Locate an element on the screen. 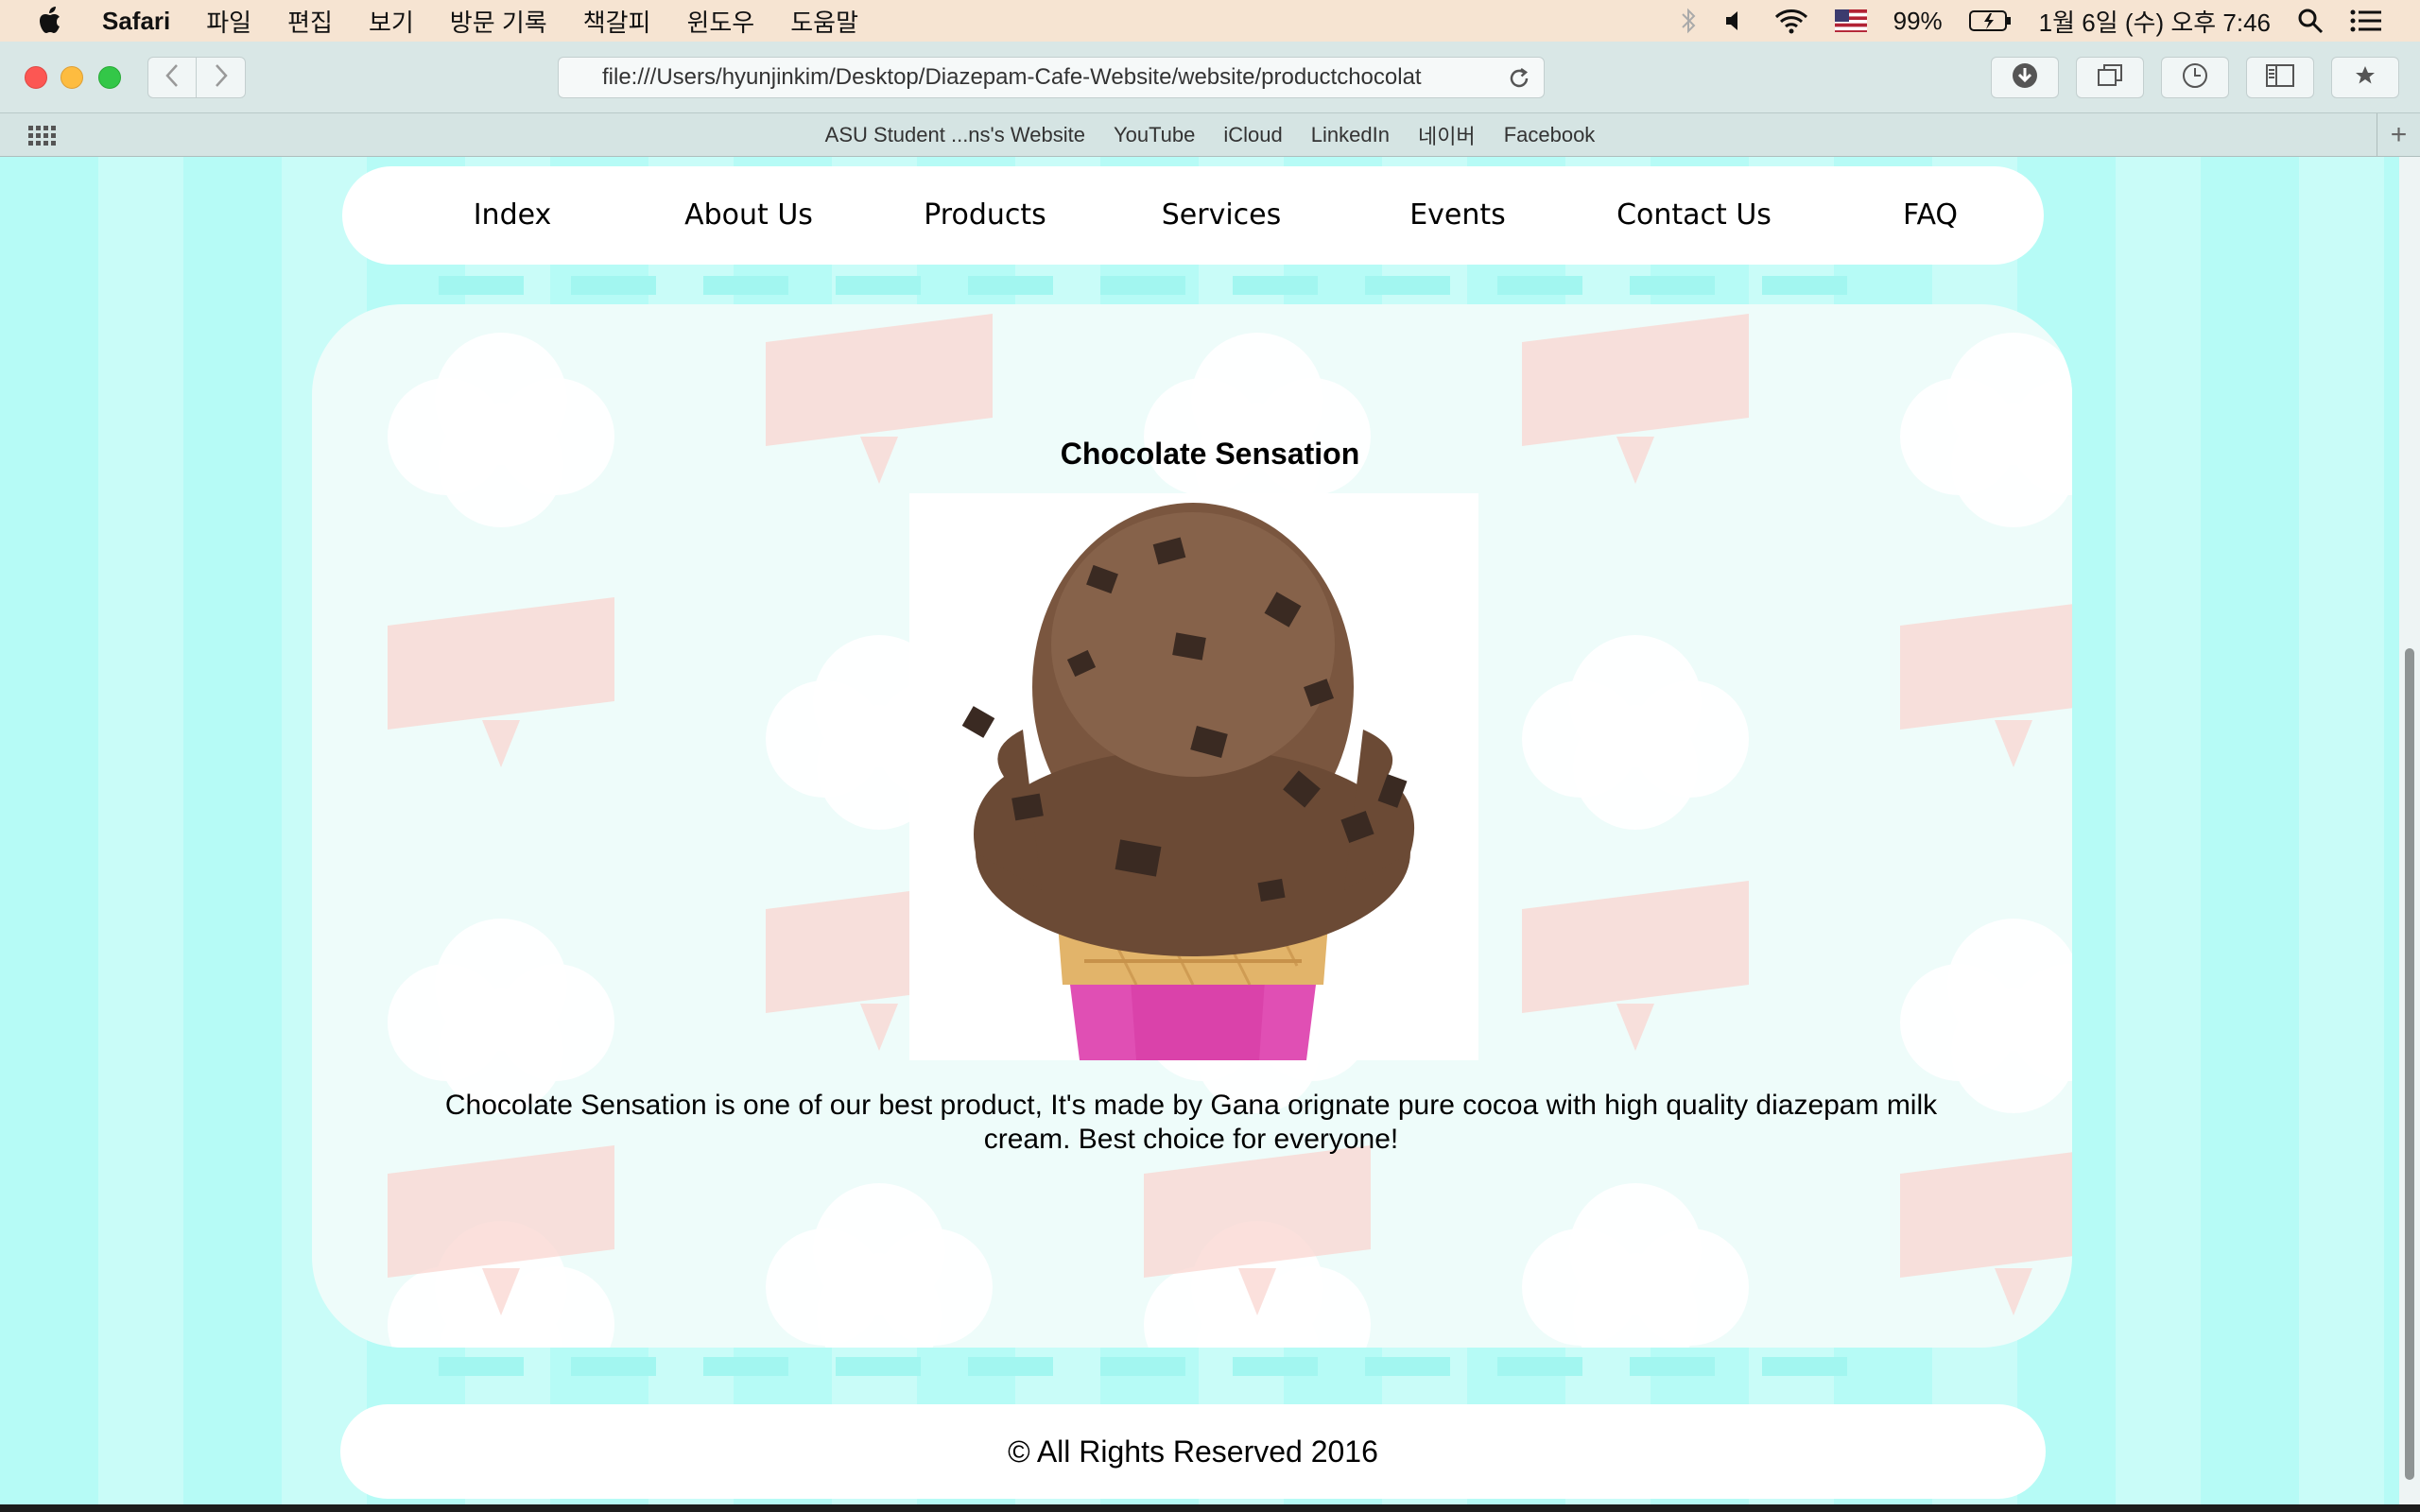 The height and width of the screenshot is (1512, 2420). reload-icon is located at coordinates (1519, 78).